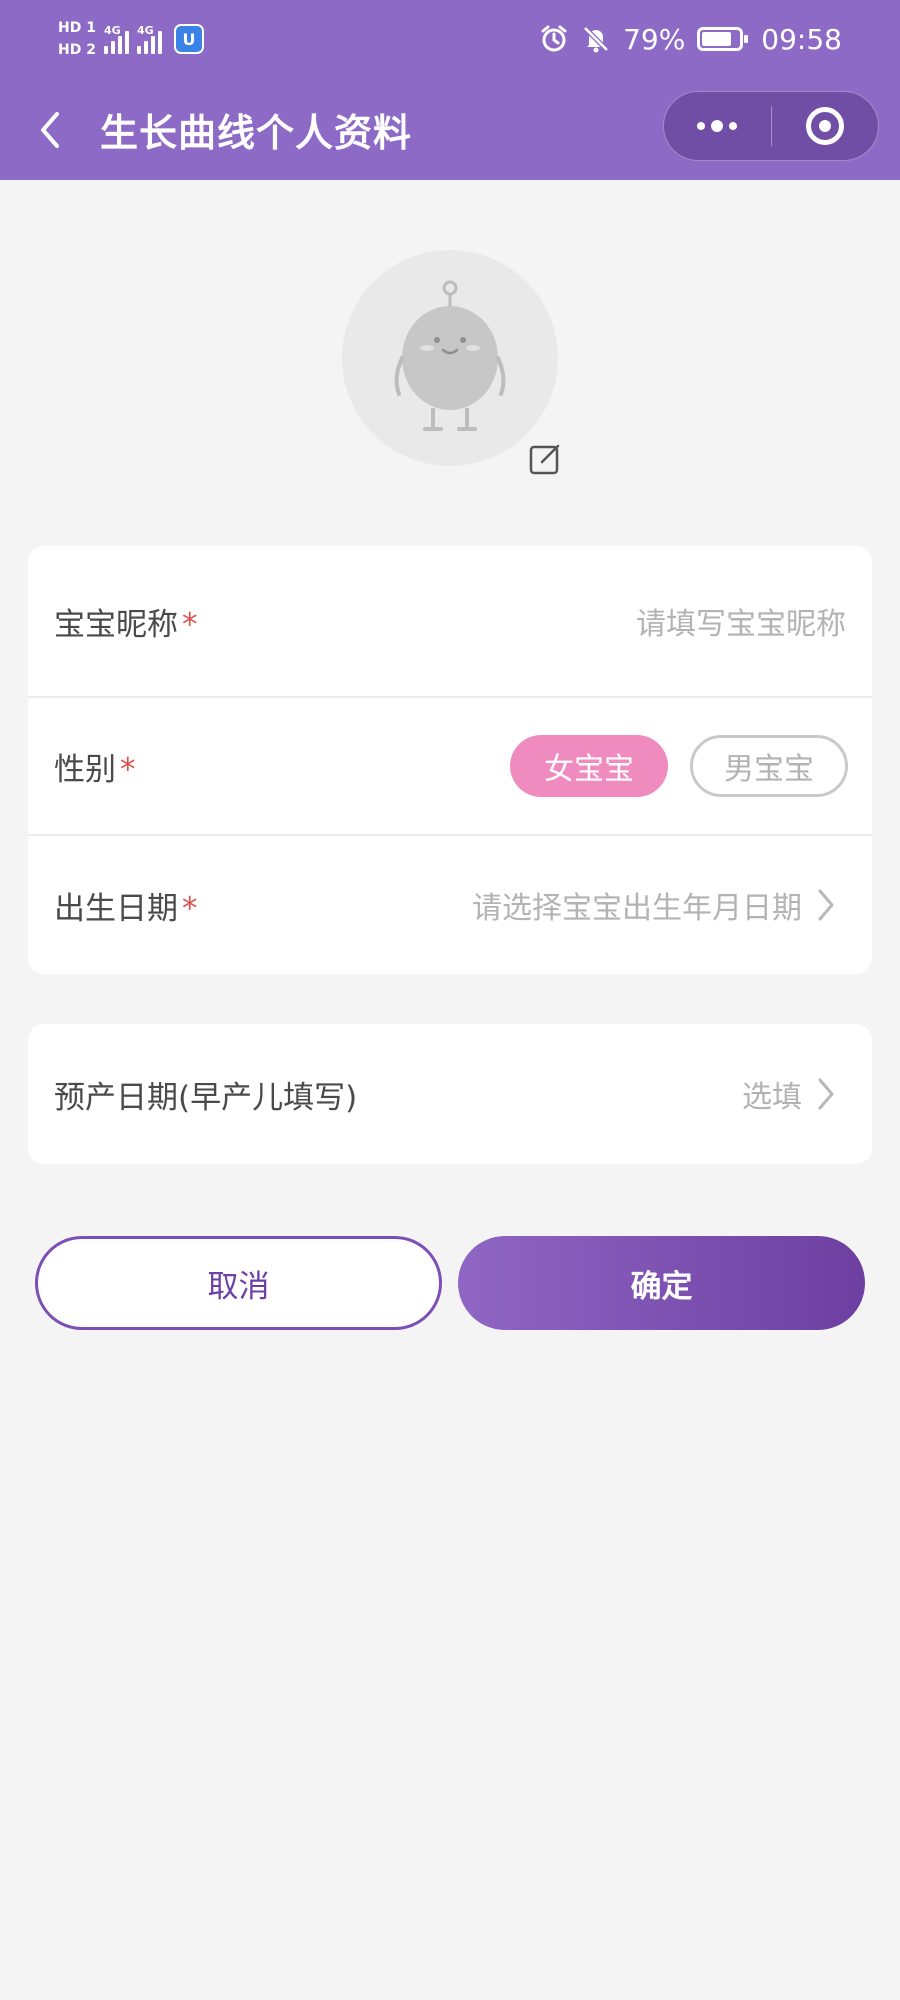 The width and height of the screenshot is (900, 2000). What do you see at coordinates (85, 769) in the screenshot?
I see `gender-label-text: 性别` at bounding box center [85, 769].